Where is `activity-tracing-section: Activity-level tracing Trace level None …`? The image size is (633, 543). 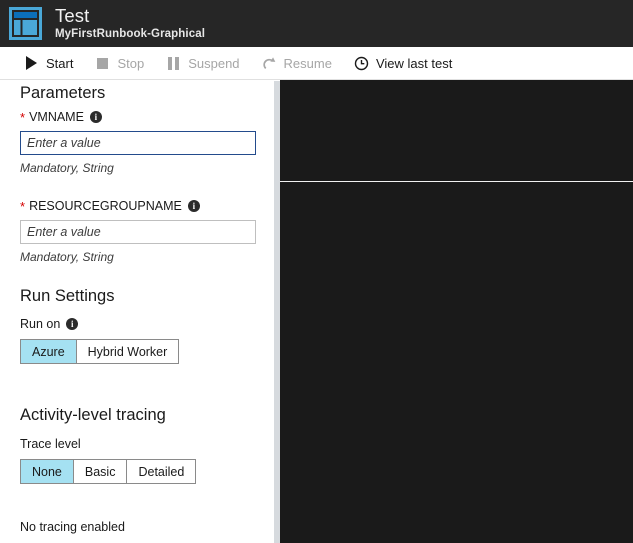
activity-tracing-section: Activity-level tracing Trace level None … is located at coordinates (108, 470).